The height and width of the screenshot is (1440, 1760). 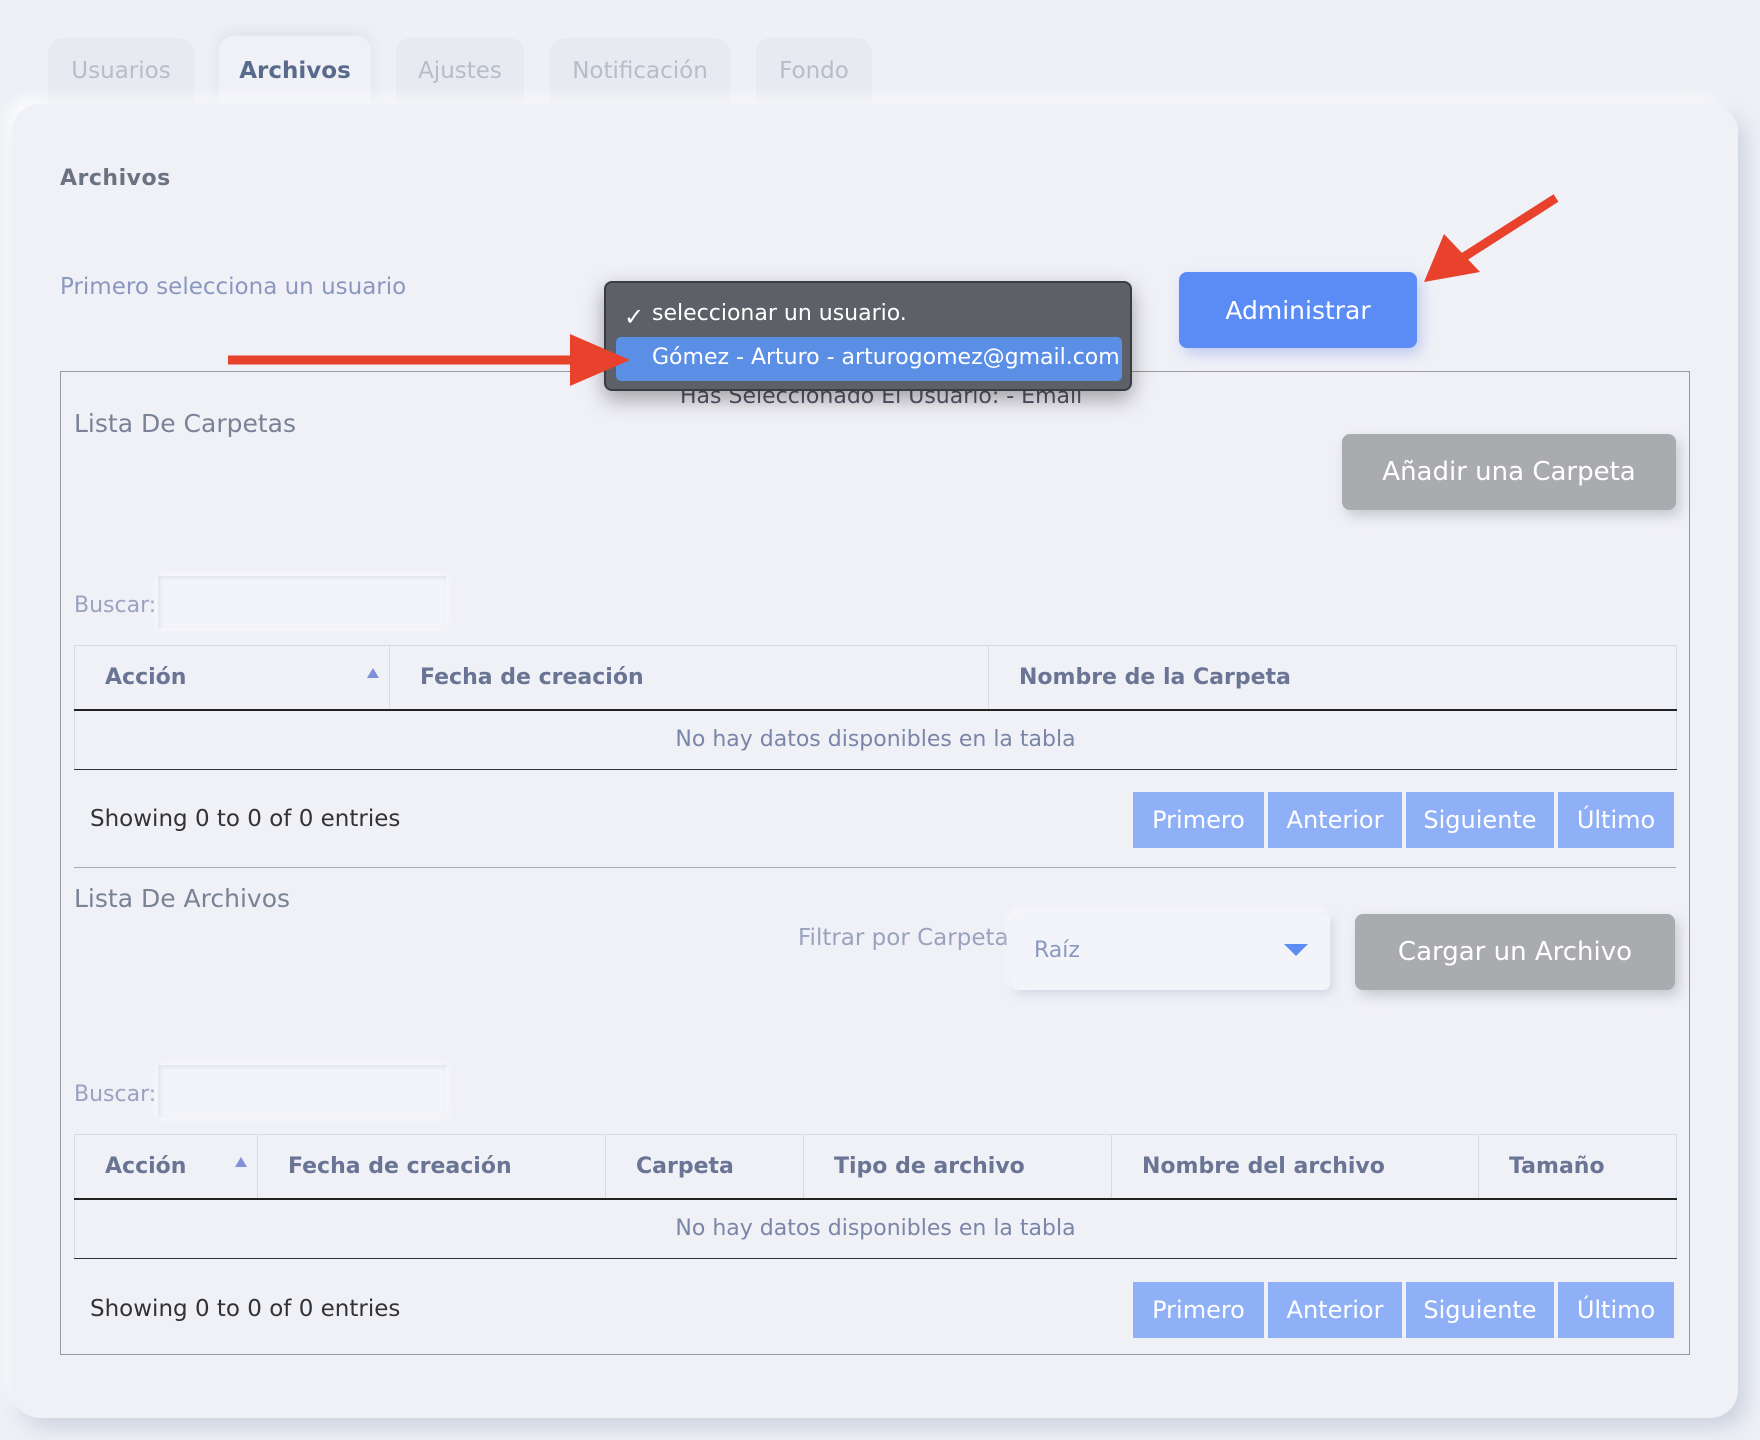 I want to click on filter-folder-value: Raíz, so click(x=1057, y=950).